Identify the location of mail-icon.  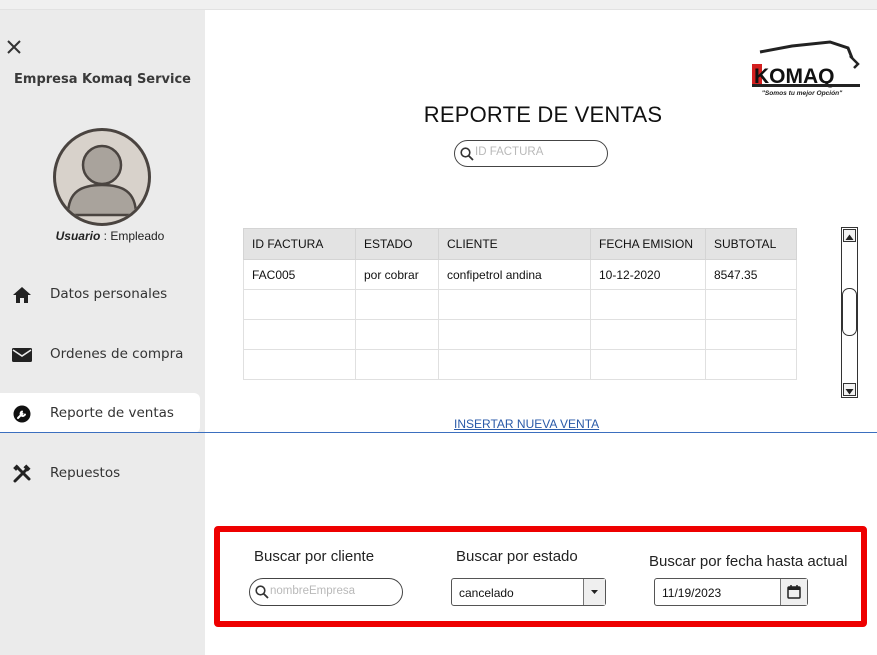
(22, 355).